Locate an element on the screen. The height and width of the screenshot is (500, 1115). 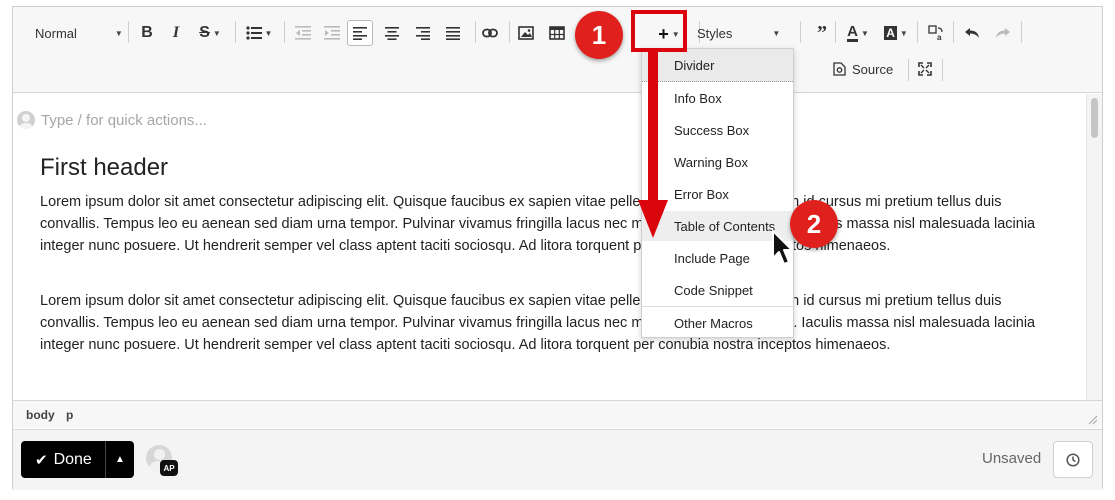
source-button-label: Source is located at coordinates (873, 69).